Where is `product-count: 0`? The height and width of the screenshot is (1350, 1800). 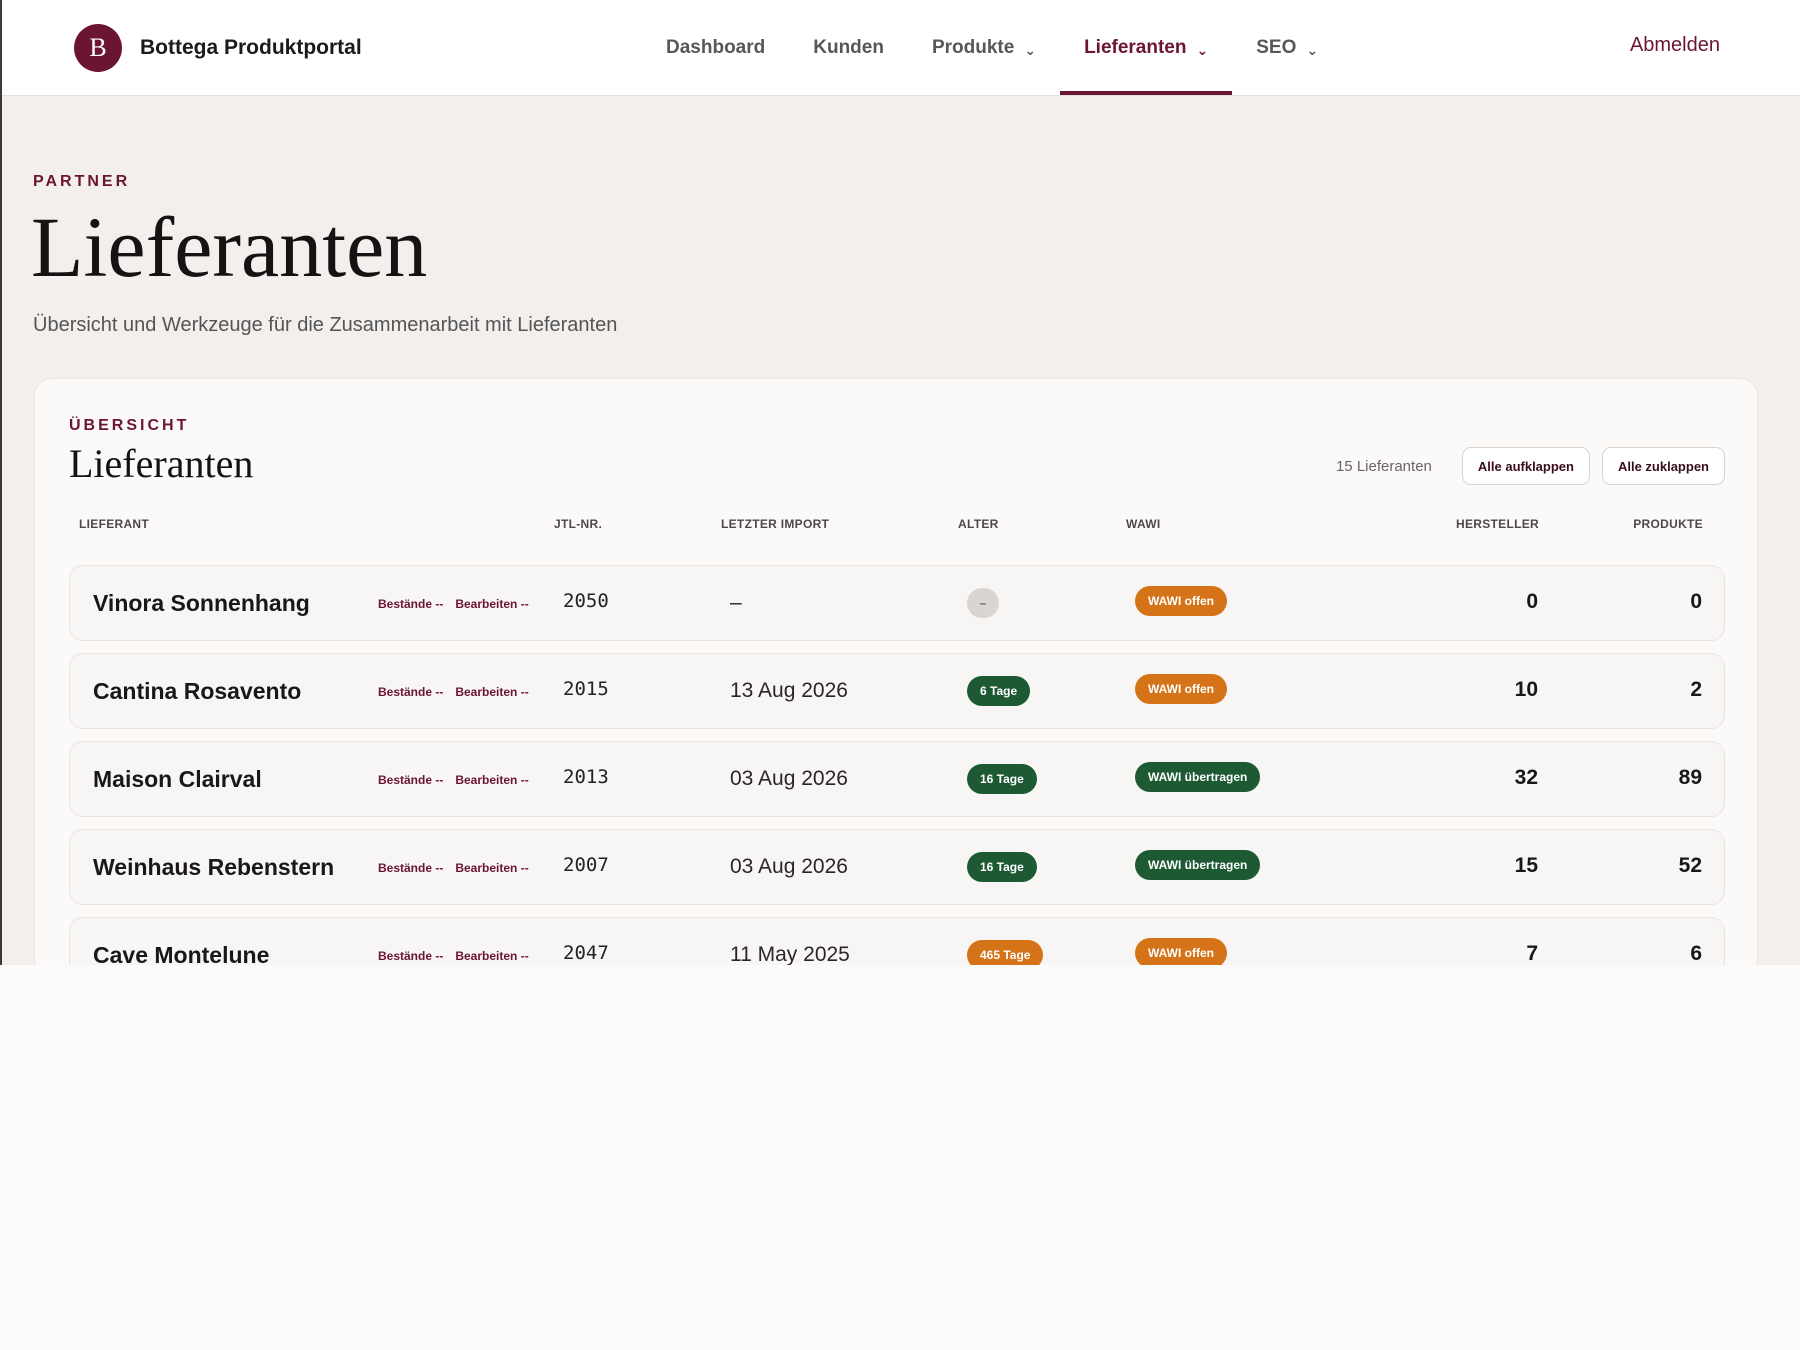 product-count: 0 is located at coordinates (1696, 601).